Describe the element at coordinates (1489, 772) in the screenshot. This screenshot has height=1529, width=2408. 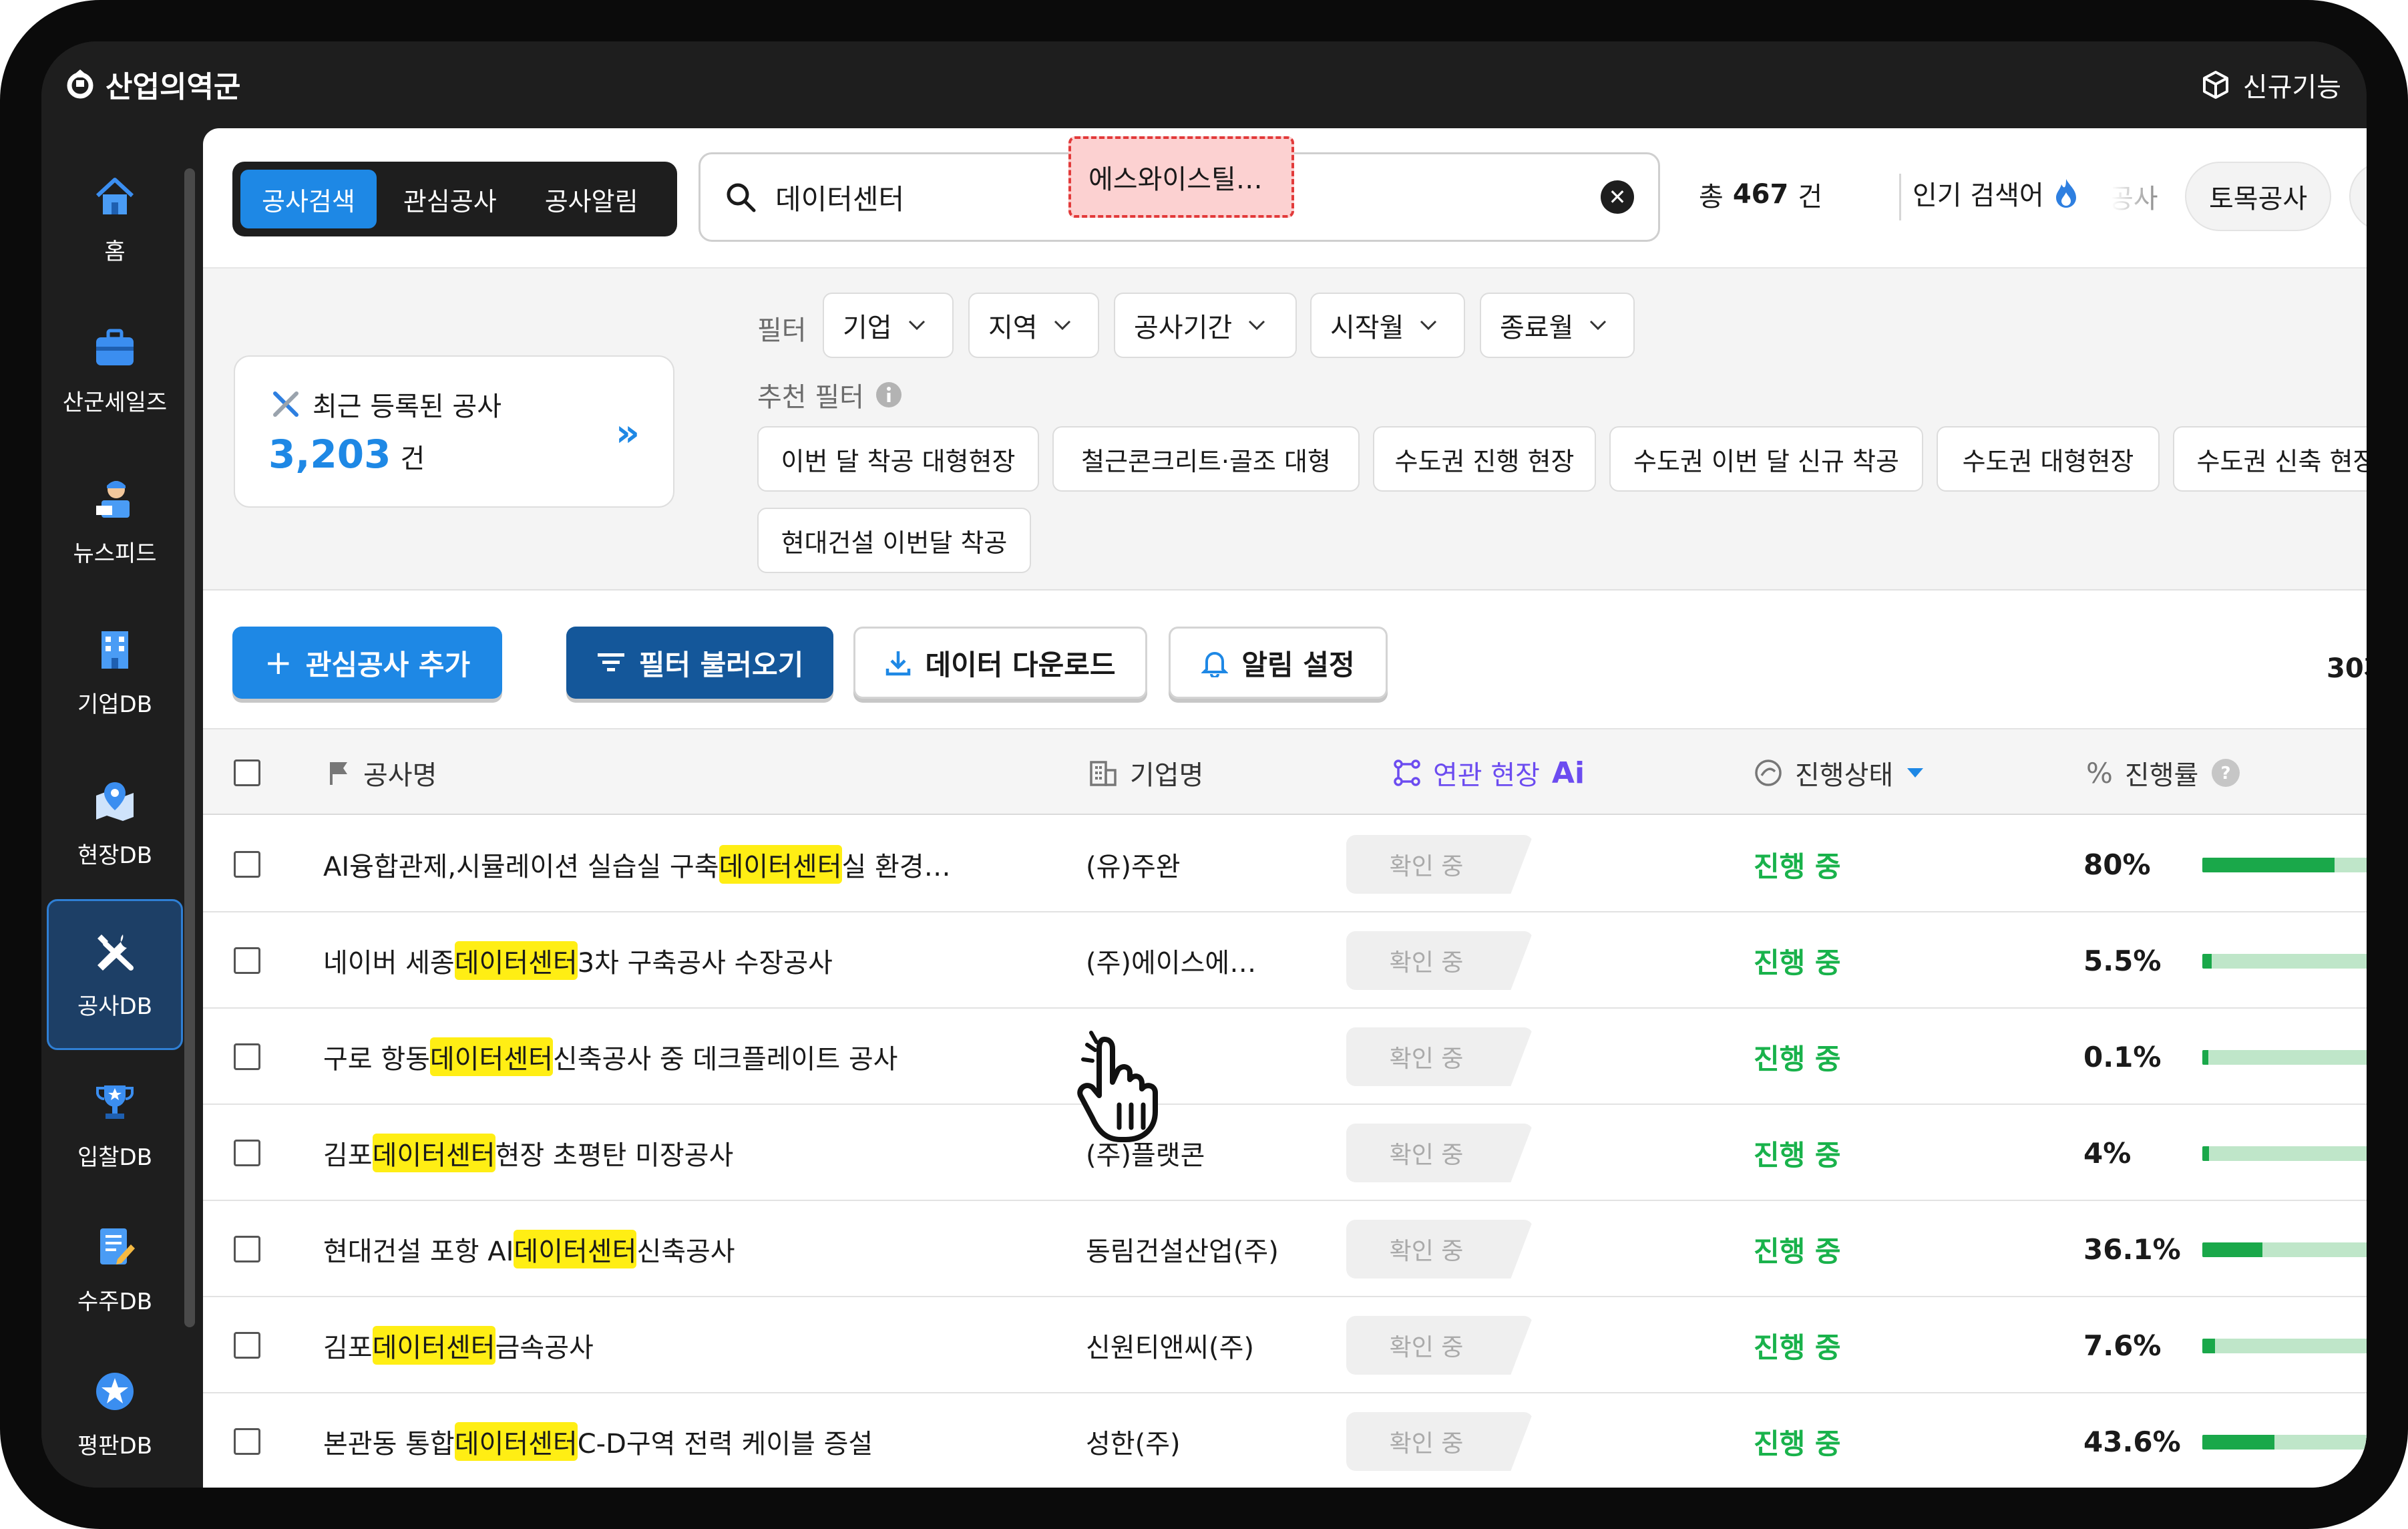
I see `header-related-site: 연관 현장 Ai` at that location.